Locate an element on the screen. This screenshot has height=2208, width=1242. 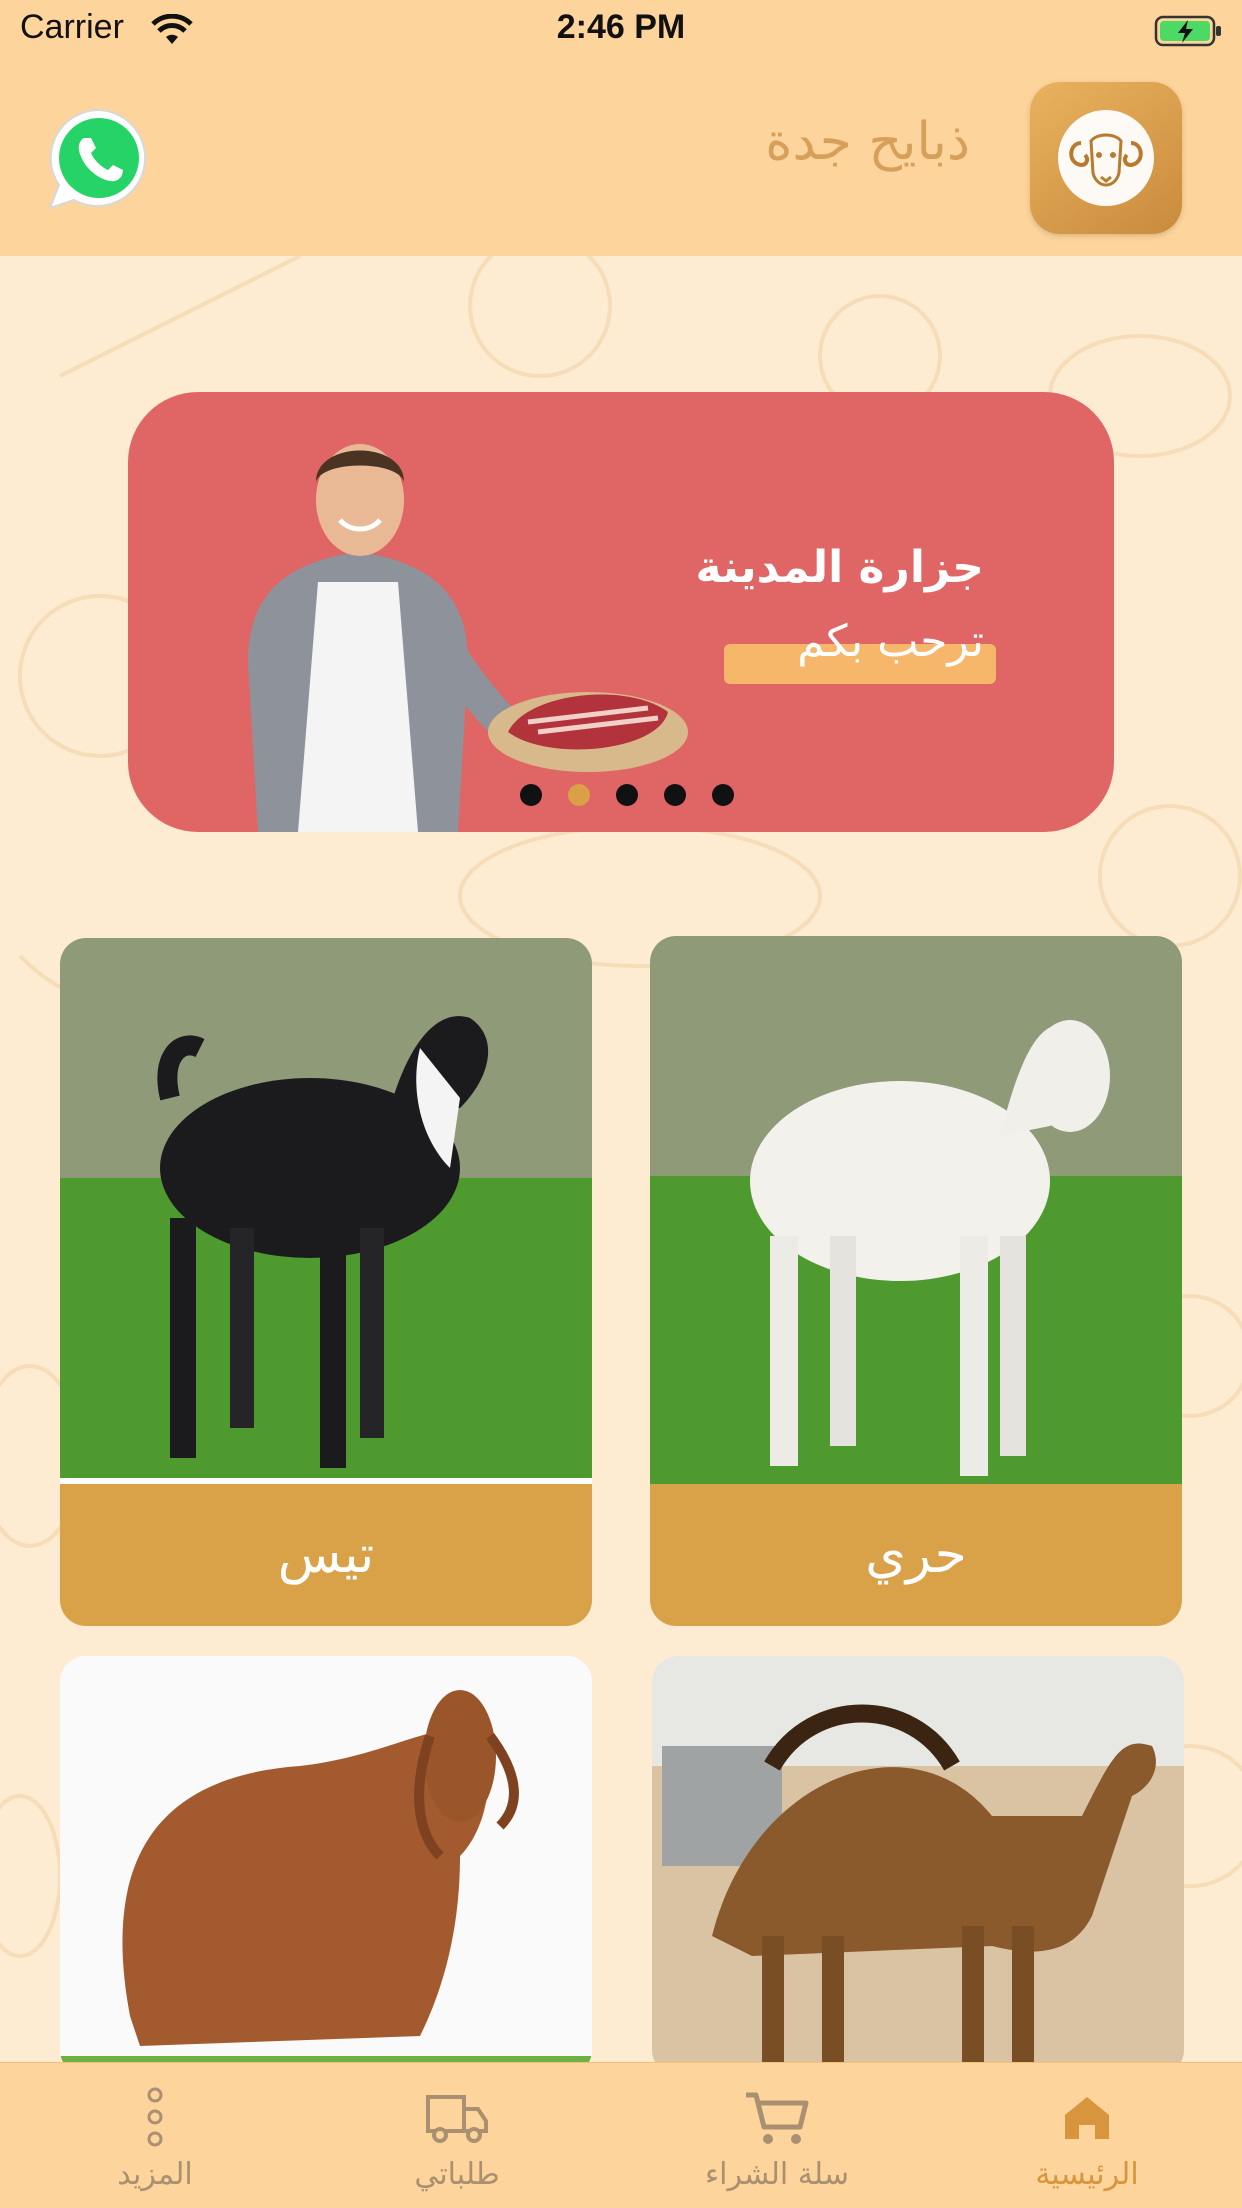
white-sheep-photo is located at coordinates (916, 1210).